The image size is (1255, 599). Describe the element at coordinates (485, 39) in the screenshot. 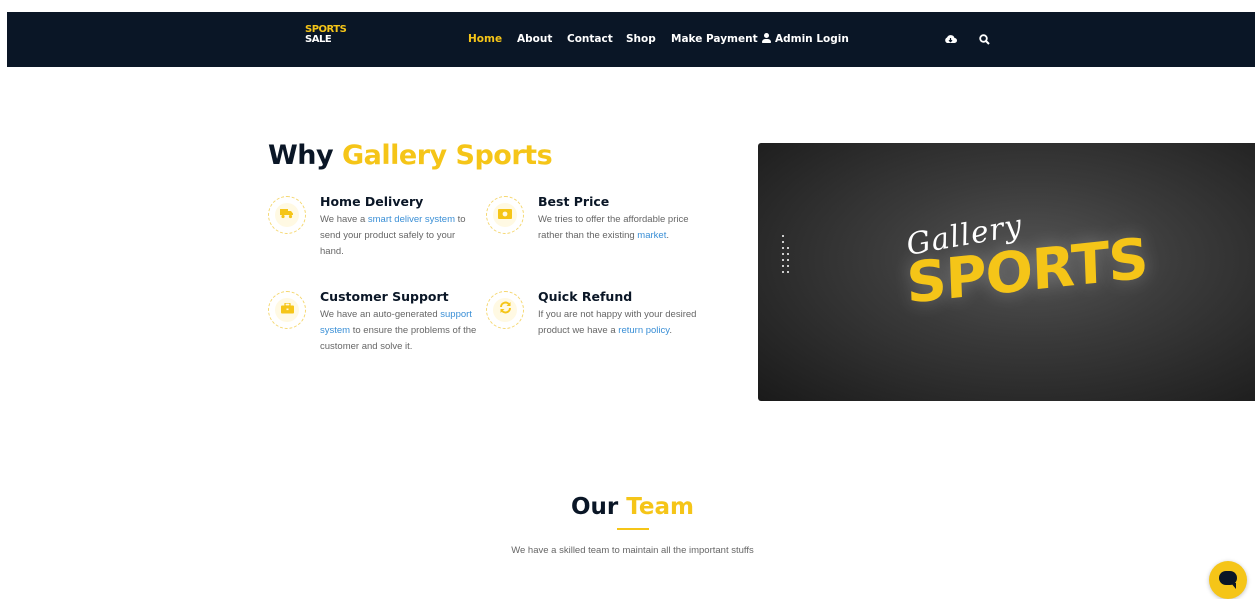

I see `nav-home: Home` at that location.